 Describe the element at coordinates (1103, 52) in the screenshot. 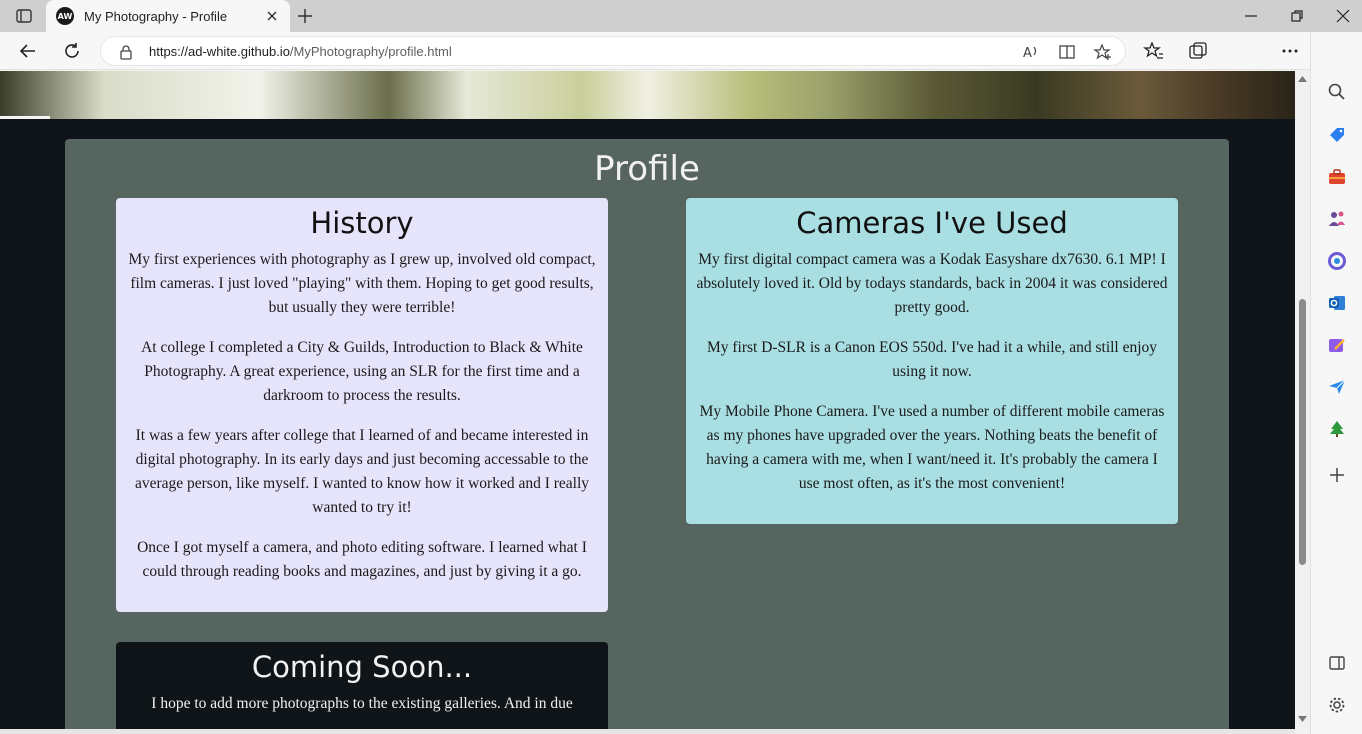

I see `add-favorite-icon` at that location.